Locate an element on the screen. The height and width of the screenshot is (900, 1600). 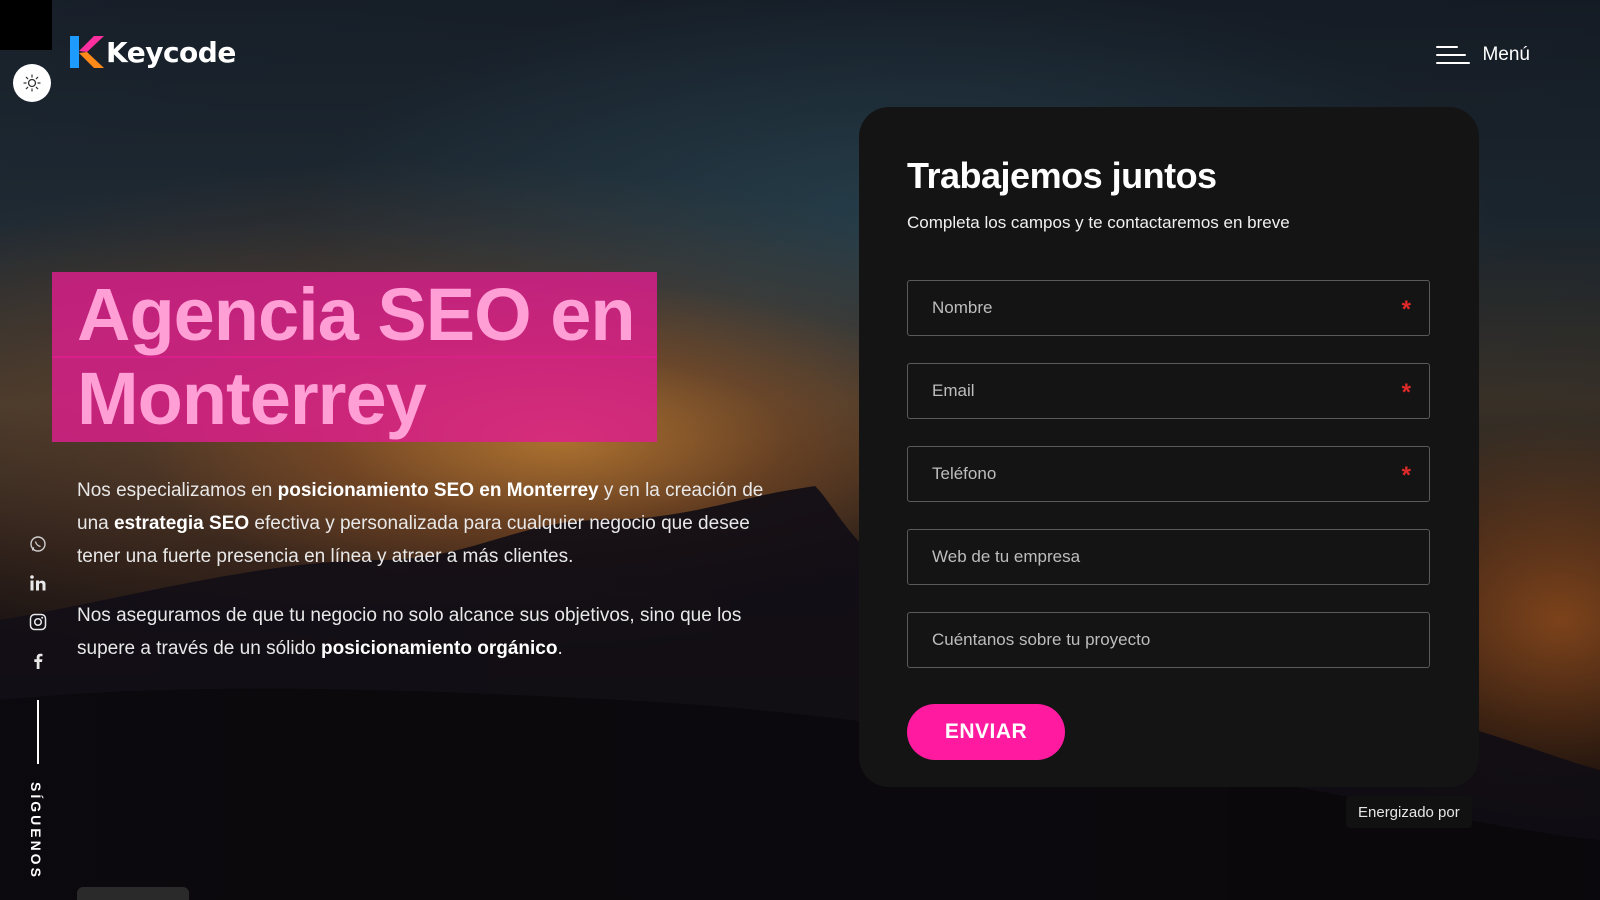
hero-title-line1: Agencia SEO en is located at coordinates (354, 315).